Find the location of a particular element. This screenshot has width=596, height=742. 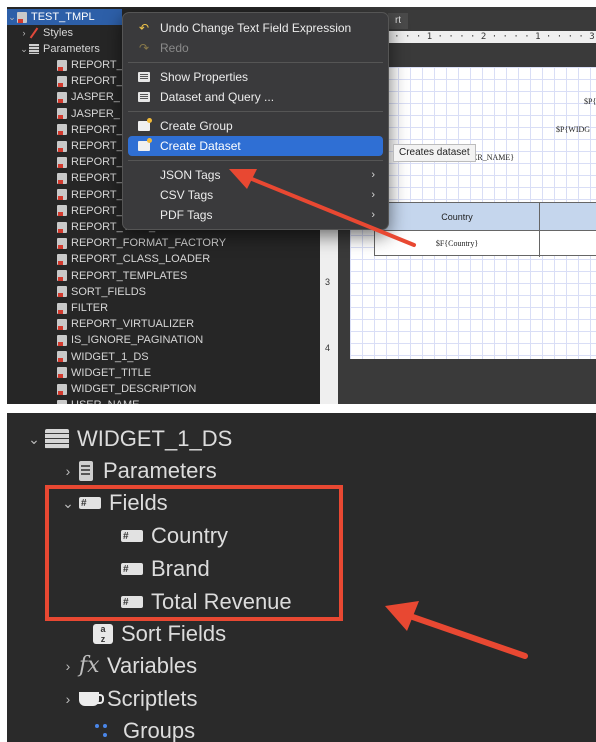

tree-item-label: Groups is located at coordinates (159, 730).